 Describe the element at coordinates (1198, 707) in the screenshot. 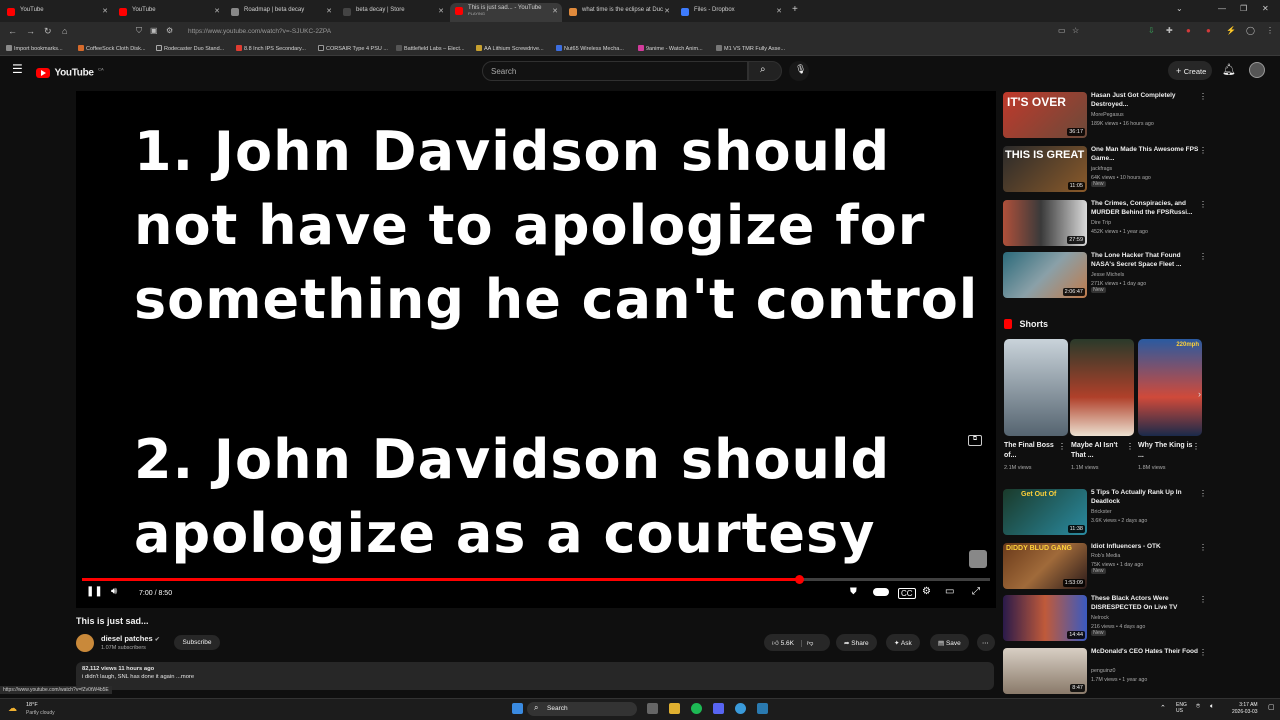

I see `network-icon: ⌾` at that location.